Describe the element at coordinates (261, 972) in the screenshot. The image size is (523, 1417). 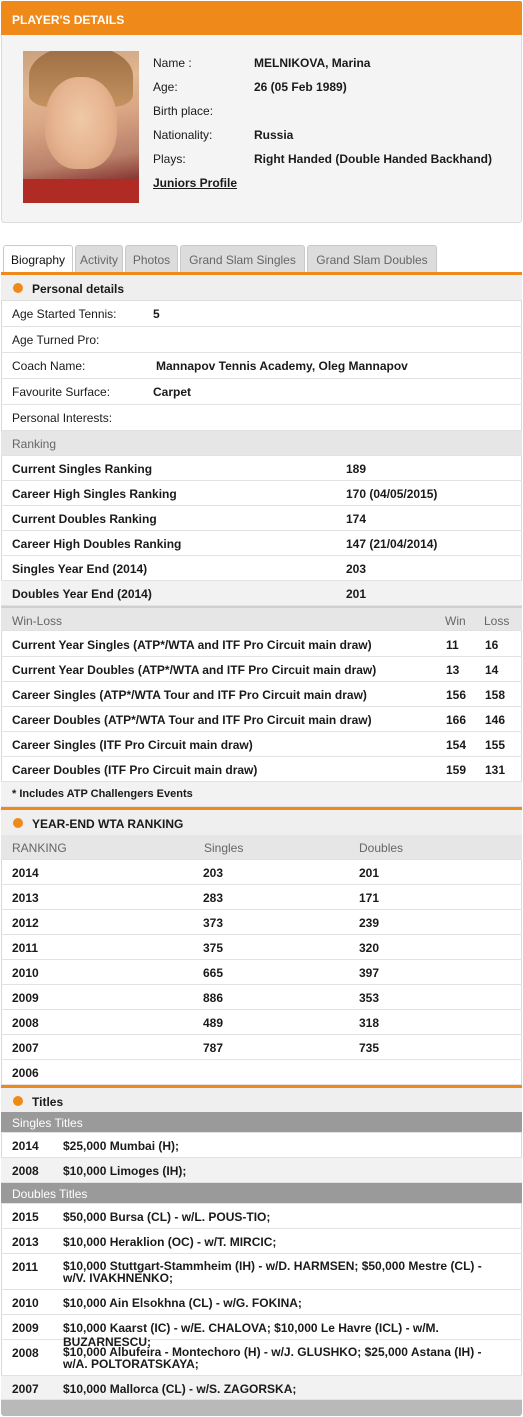
I see `table-row: 2010 665 397` at that location.